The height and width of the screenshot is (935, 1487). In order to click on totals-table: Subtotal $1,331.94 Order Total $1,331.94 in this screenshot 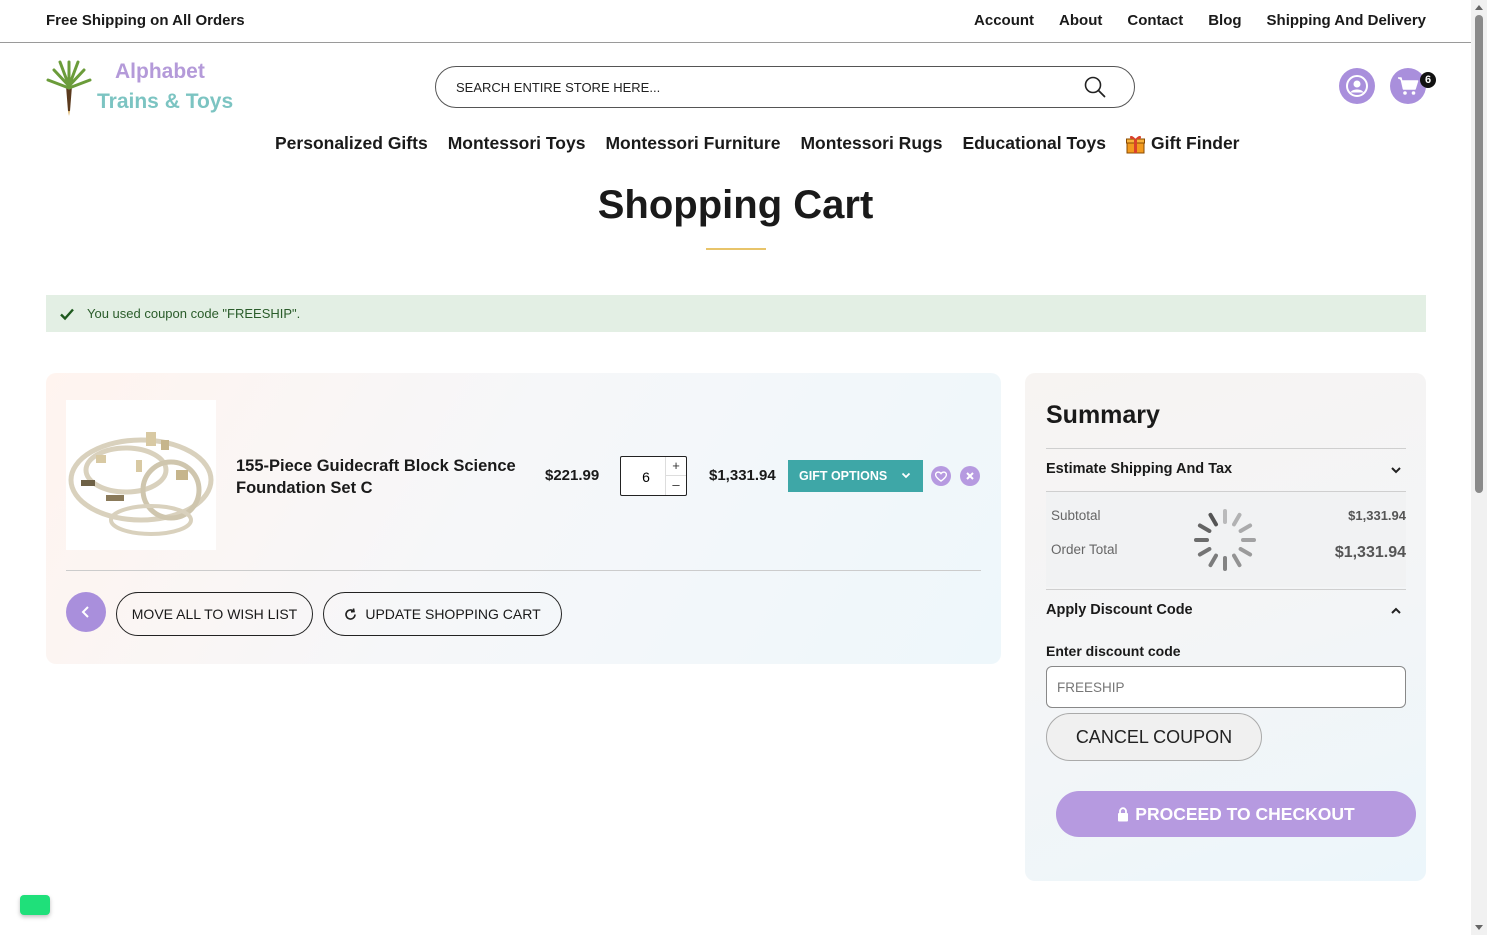, I will do `click(1226, 539)`.